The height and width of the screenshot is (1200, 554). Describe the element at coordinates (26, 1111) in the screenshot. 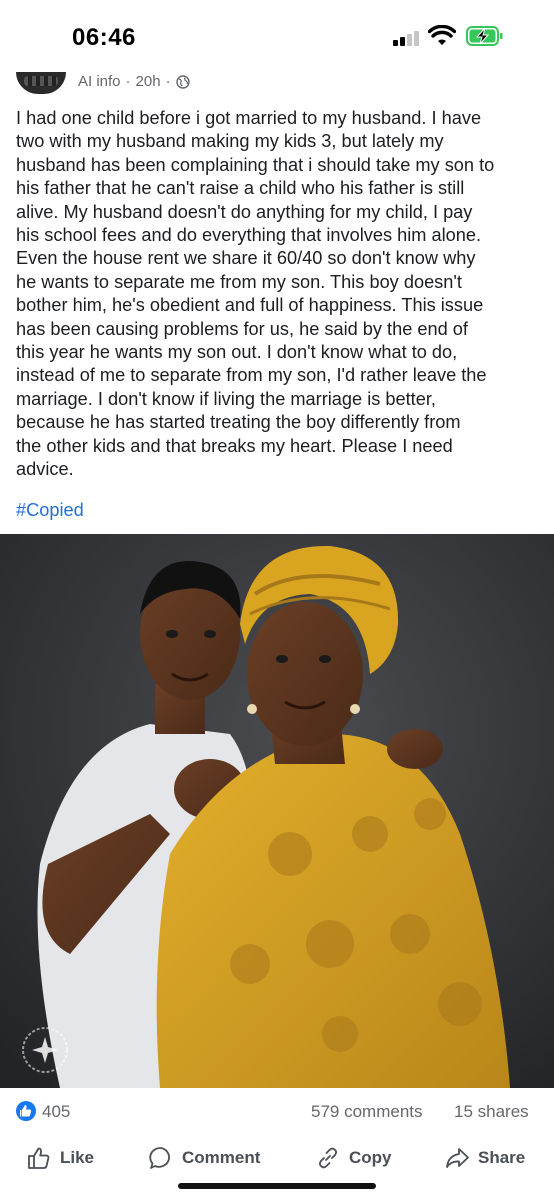

I see `like-icon` at that location.